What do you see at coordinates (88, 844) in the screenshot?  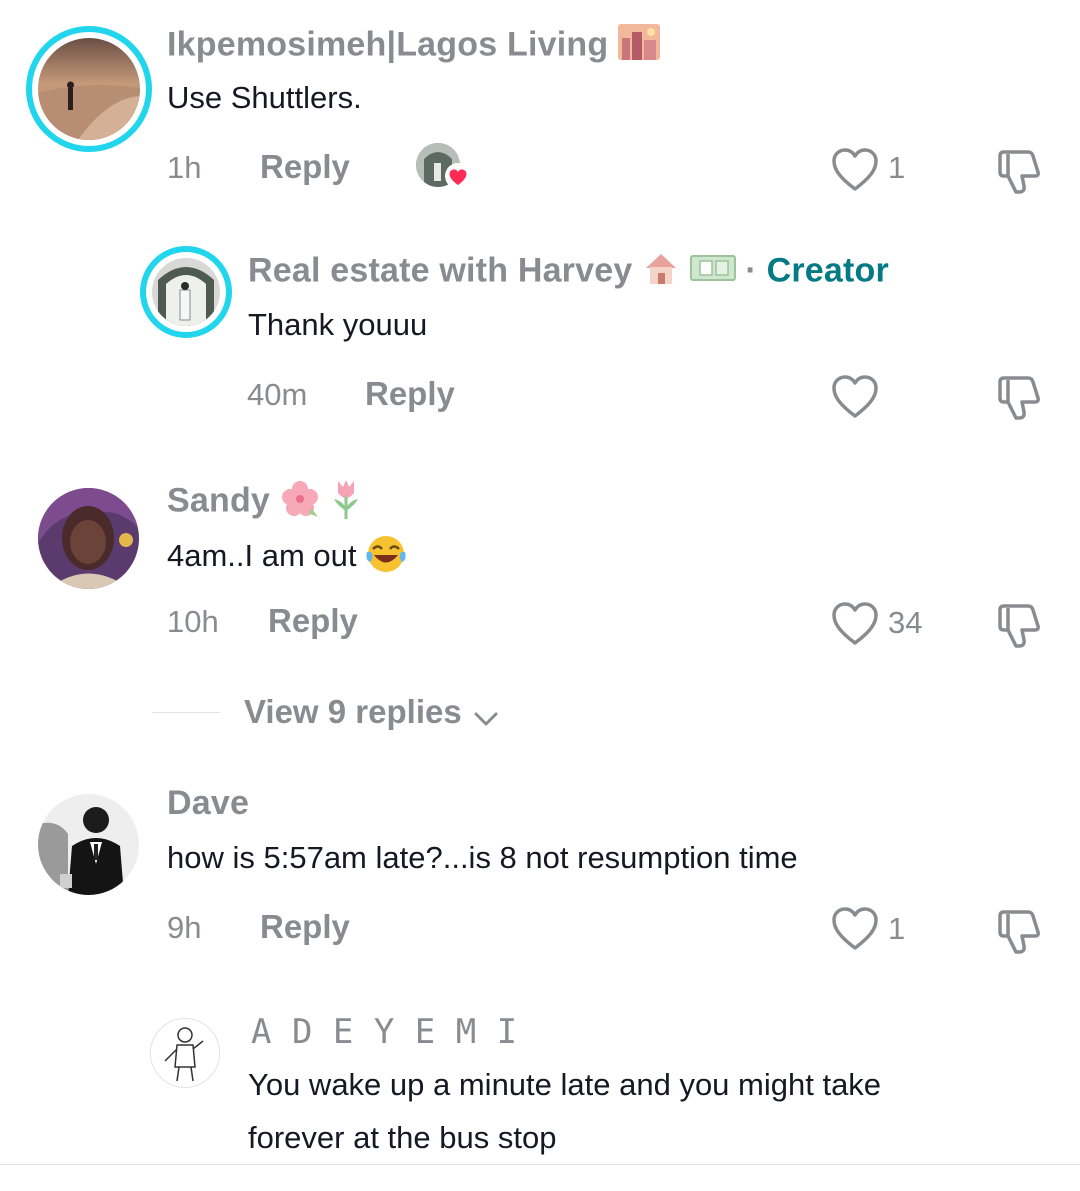 I see `suit-man-avatar` at bounding box center [88, 844].